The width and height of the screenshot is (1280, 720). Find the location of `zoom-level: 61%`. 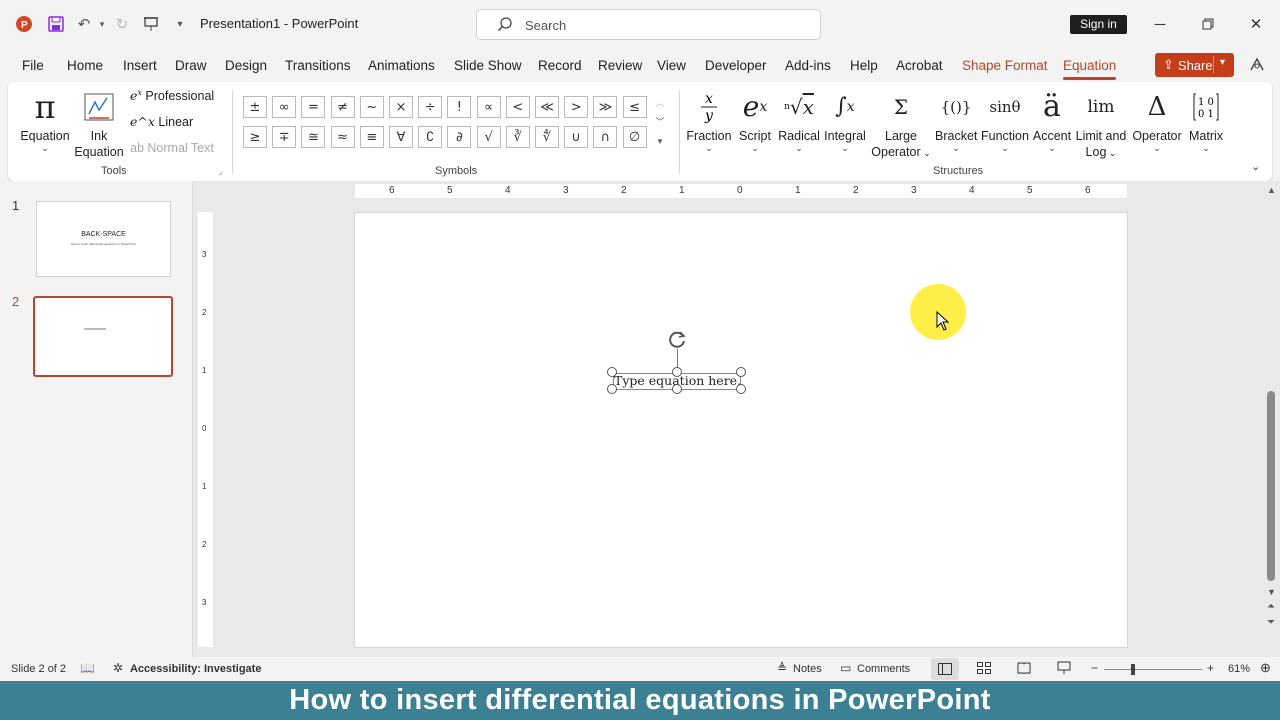

zoom-level: 61% is located at coordinates (1239, 669).